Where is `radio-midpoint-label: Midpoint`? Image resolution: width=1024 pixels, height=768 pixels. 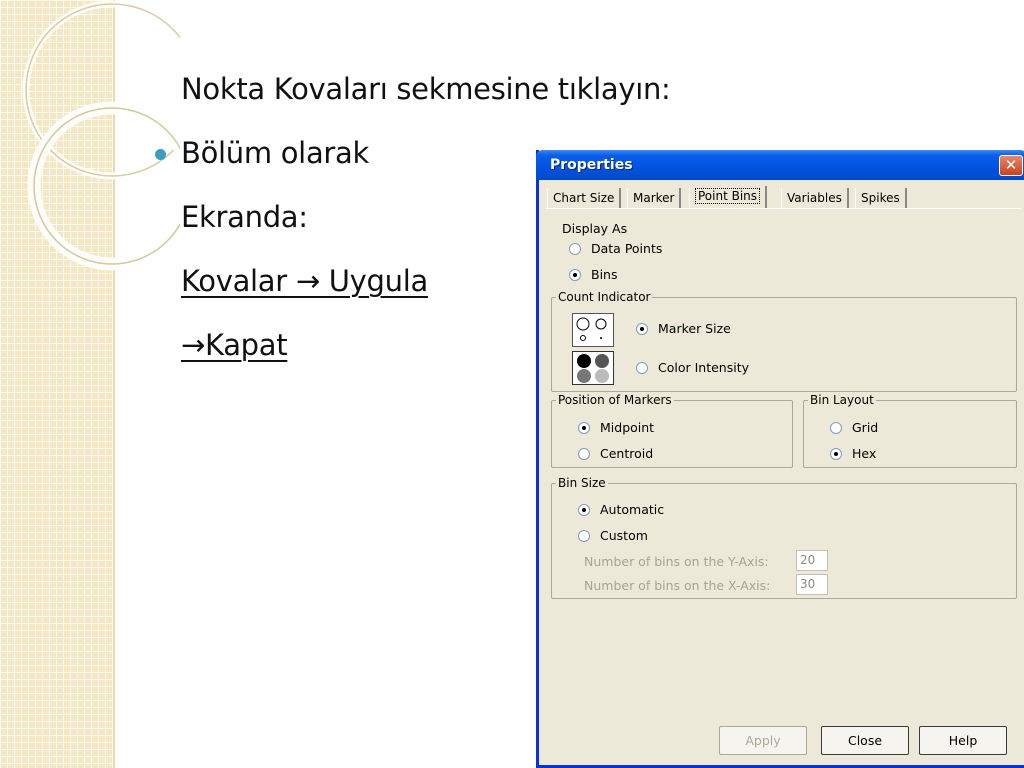
radio-midpoint-label: Midpoint is located at coordinates (627, 427).